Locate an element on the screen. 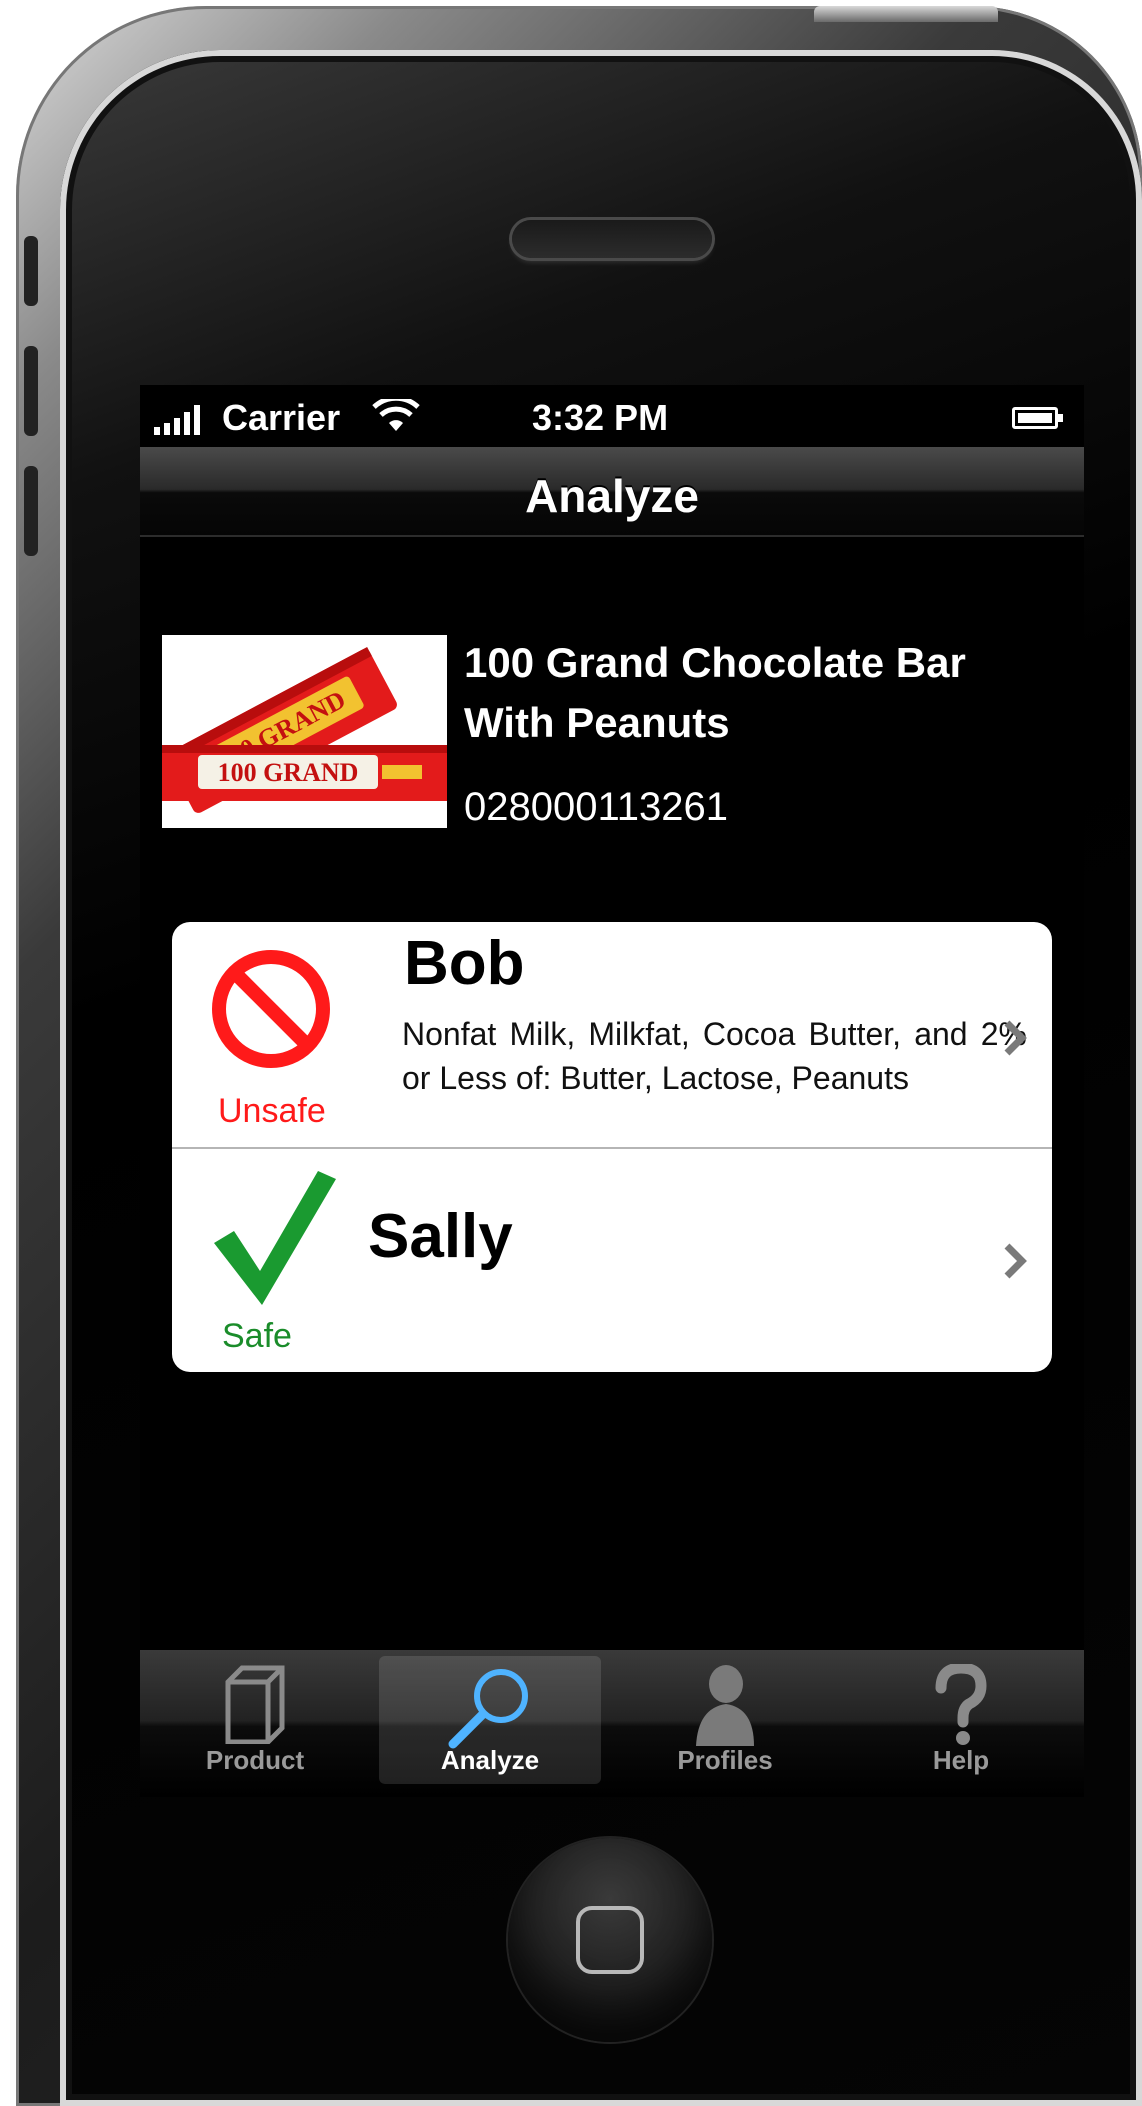  tab-profiles: Profiles is located at coordinates (725, 1720).